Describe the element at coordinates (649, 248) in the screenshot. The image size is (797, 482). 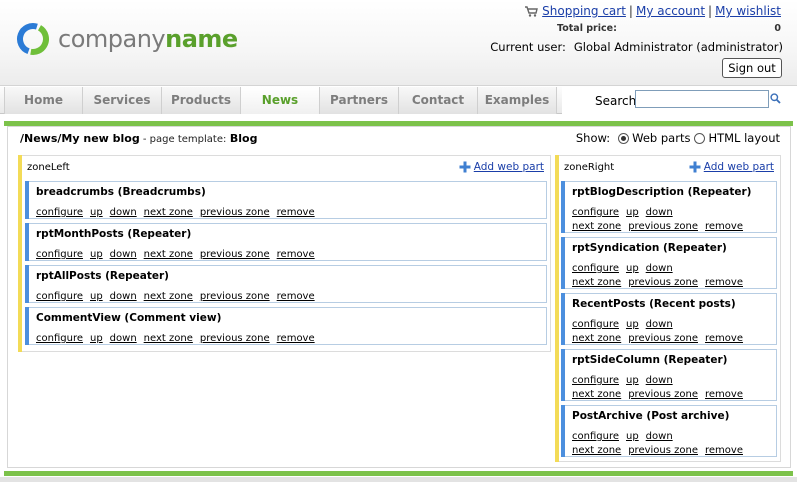
I see `webpart-title: rptSyndication (Repeater)` at that location.